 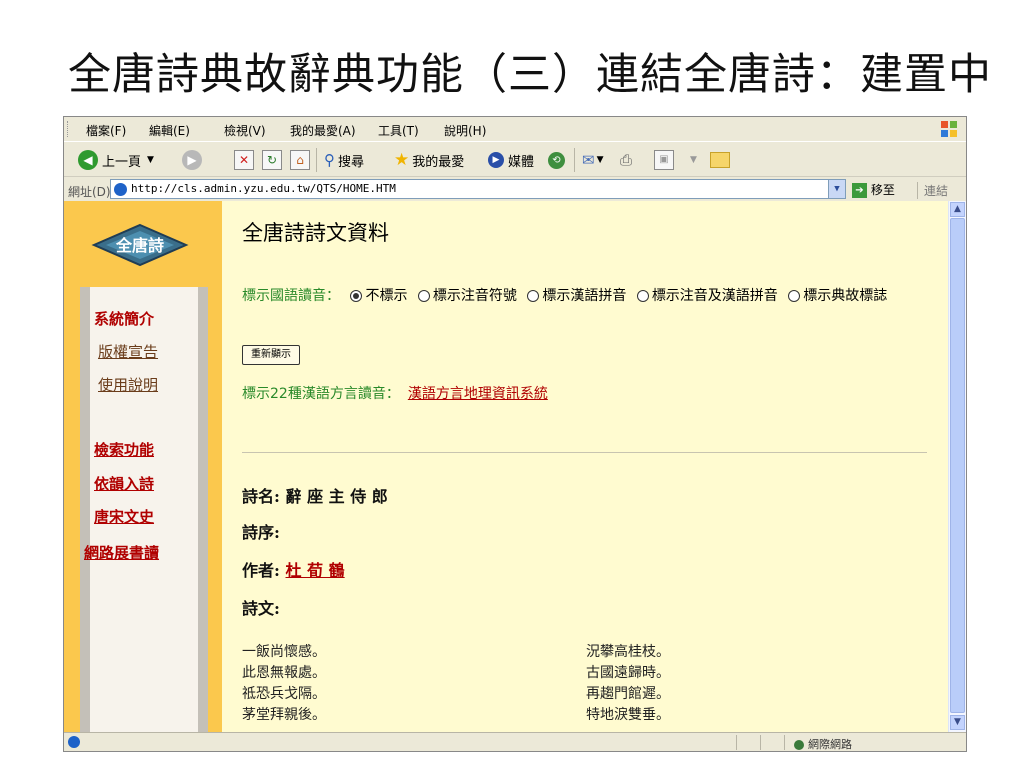 I want to click on folder-icon, so click(x=720, y=160).